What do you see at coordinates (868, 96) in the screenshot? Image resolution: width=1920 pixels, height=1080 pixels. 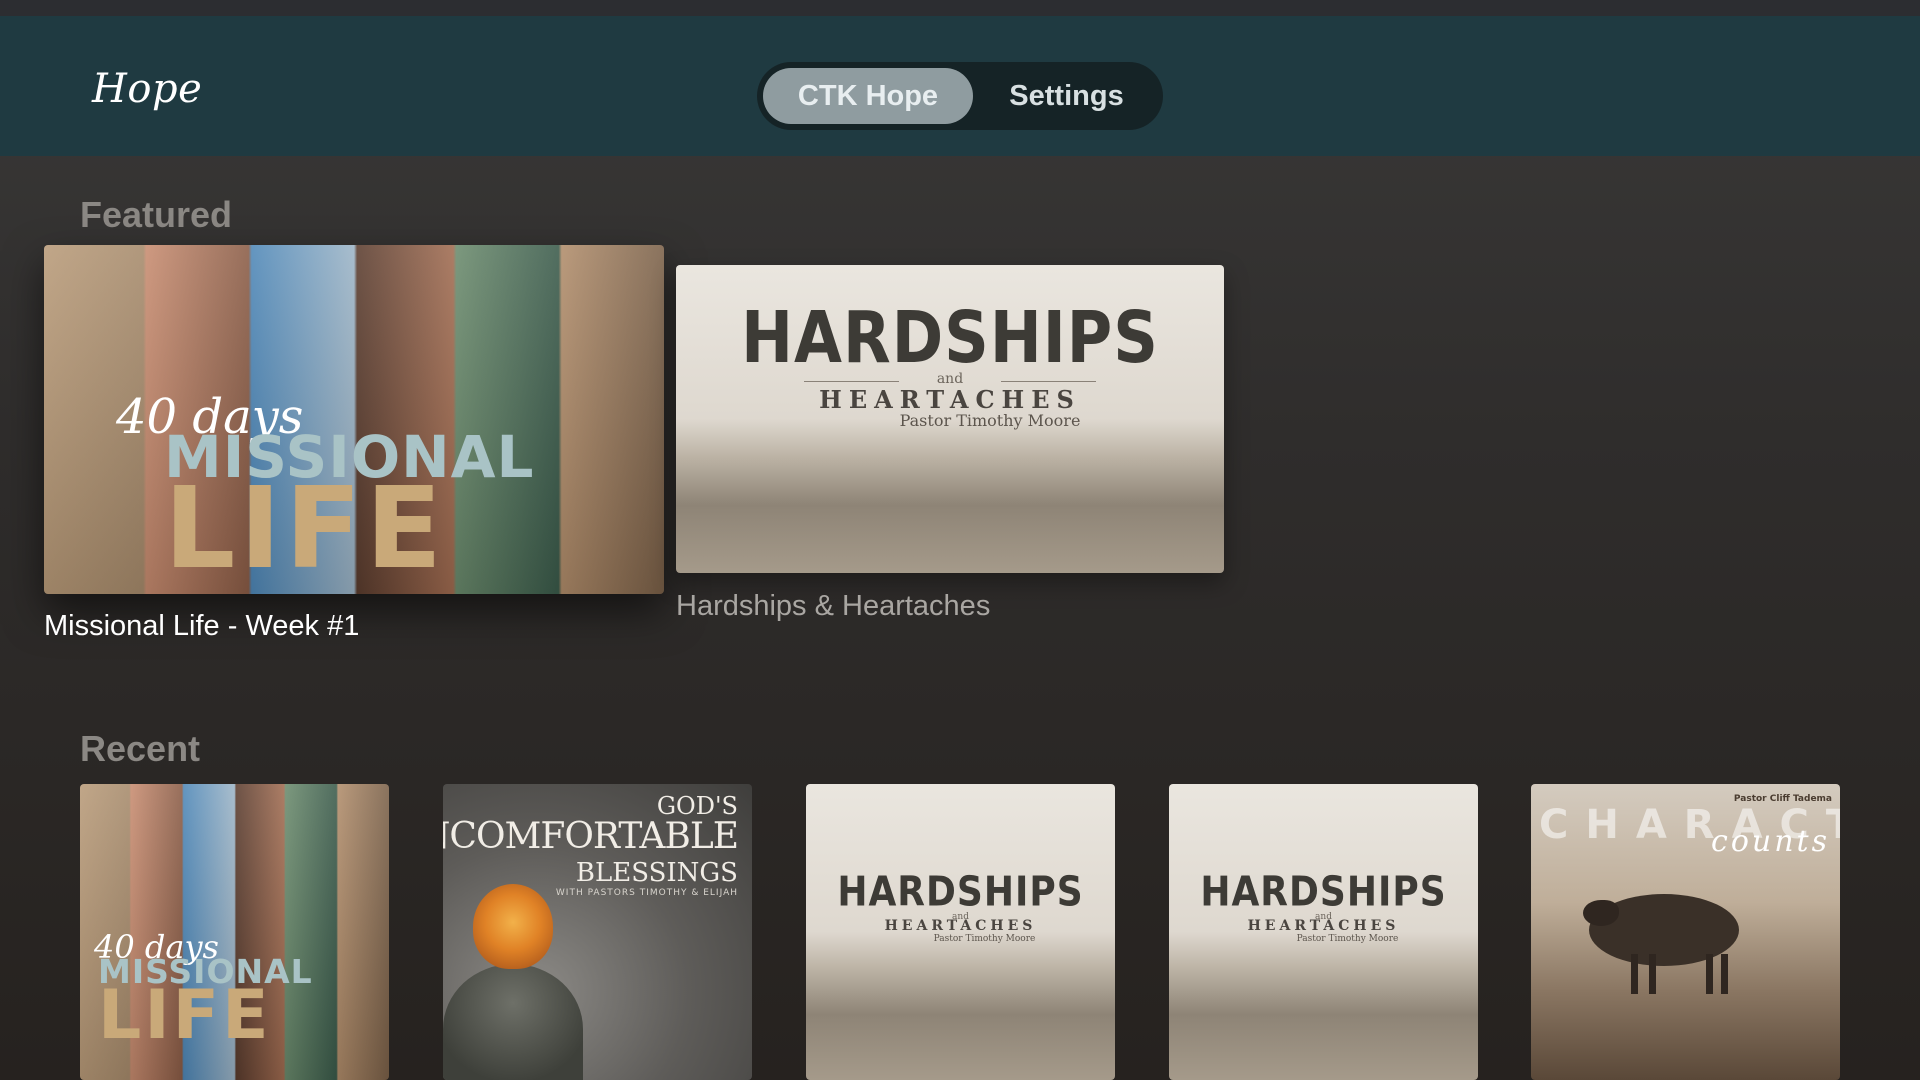 I see `tab-ctk-hope: CTK Hope` at bounding box center [868, 96].